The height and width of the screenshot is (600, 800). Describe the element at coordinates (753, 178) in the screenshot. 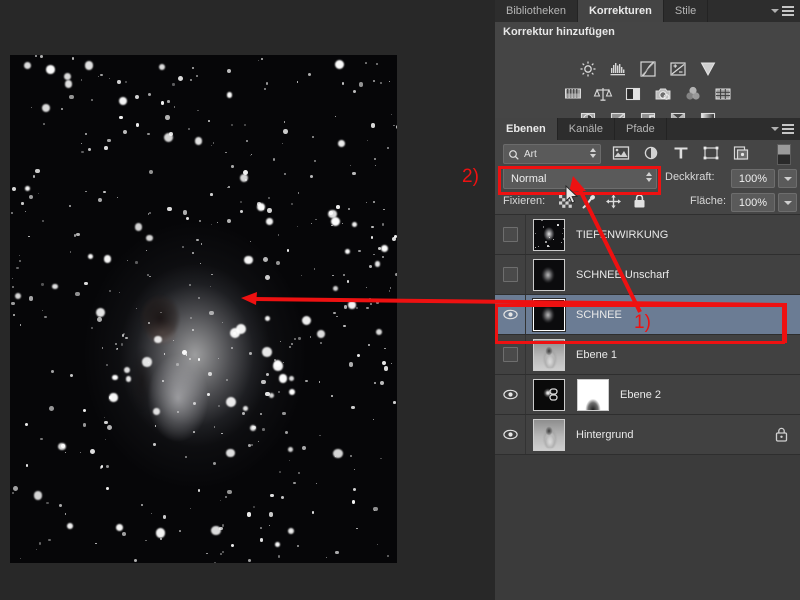

I see `opacity-value: 100%` at that location.